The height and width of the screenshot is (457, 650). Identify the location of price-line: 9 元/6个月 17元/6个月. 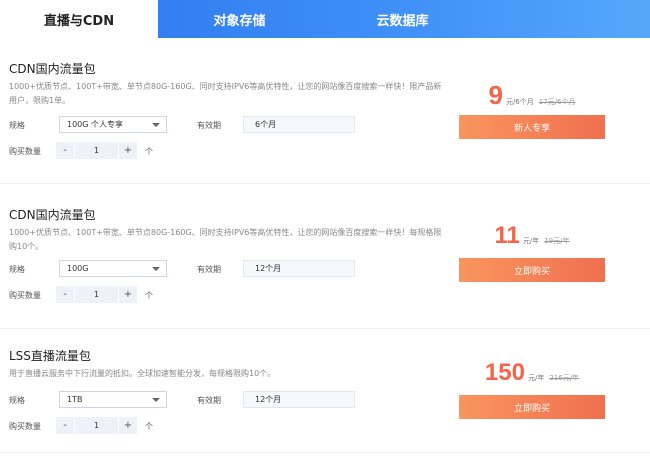
(532, 95).